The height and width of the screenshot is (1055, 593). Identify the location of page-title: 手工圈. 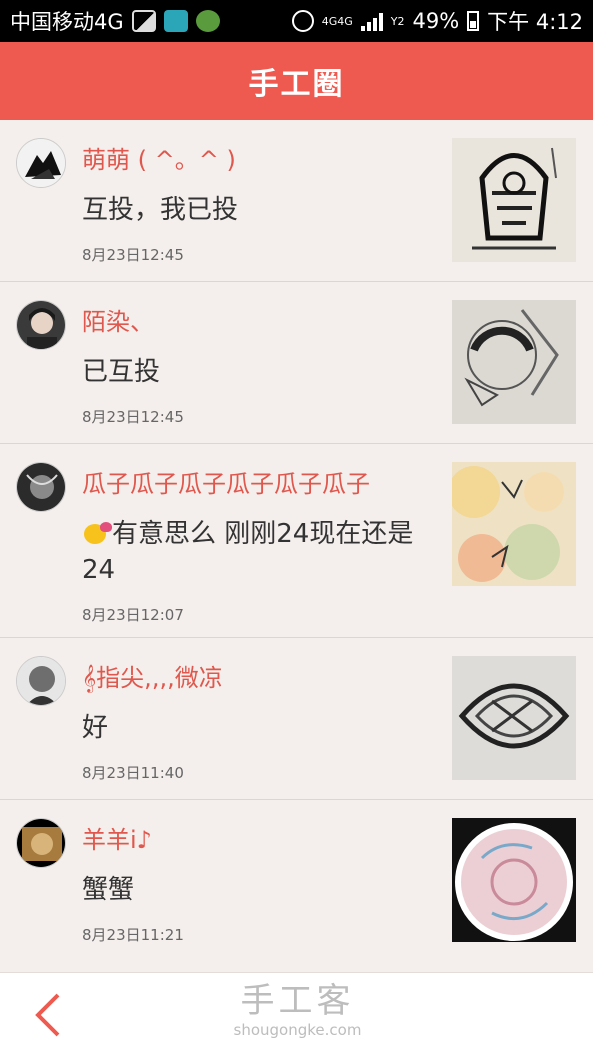
(296, 84).